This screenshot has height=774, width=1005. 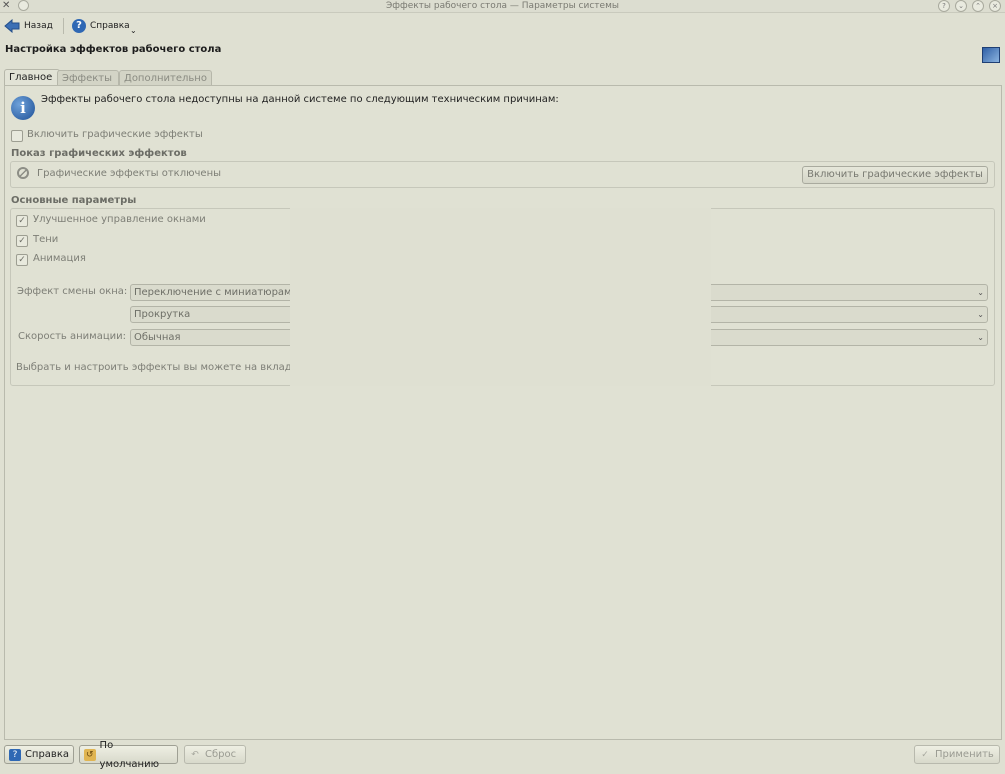 What do you see at coordinates (119, 219) in the screenshot?
I see `window-management-label: Улучшенное управление окнами` at bounding box center [119, 219].